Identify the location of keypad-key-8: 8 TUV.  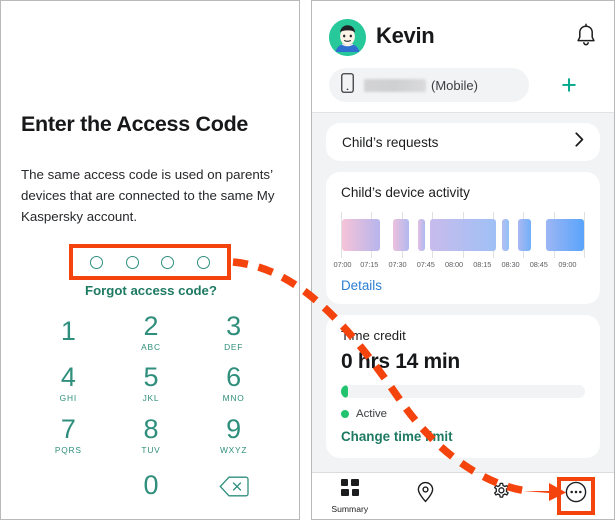
(151, 435).